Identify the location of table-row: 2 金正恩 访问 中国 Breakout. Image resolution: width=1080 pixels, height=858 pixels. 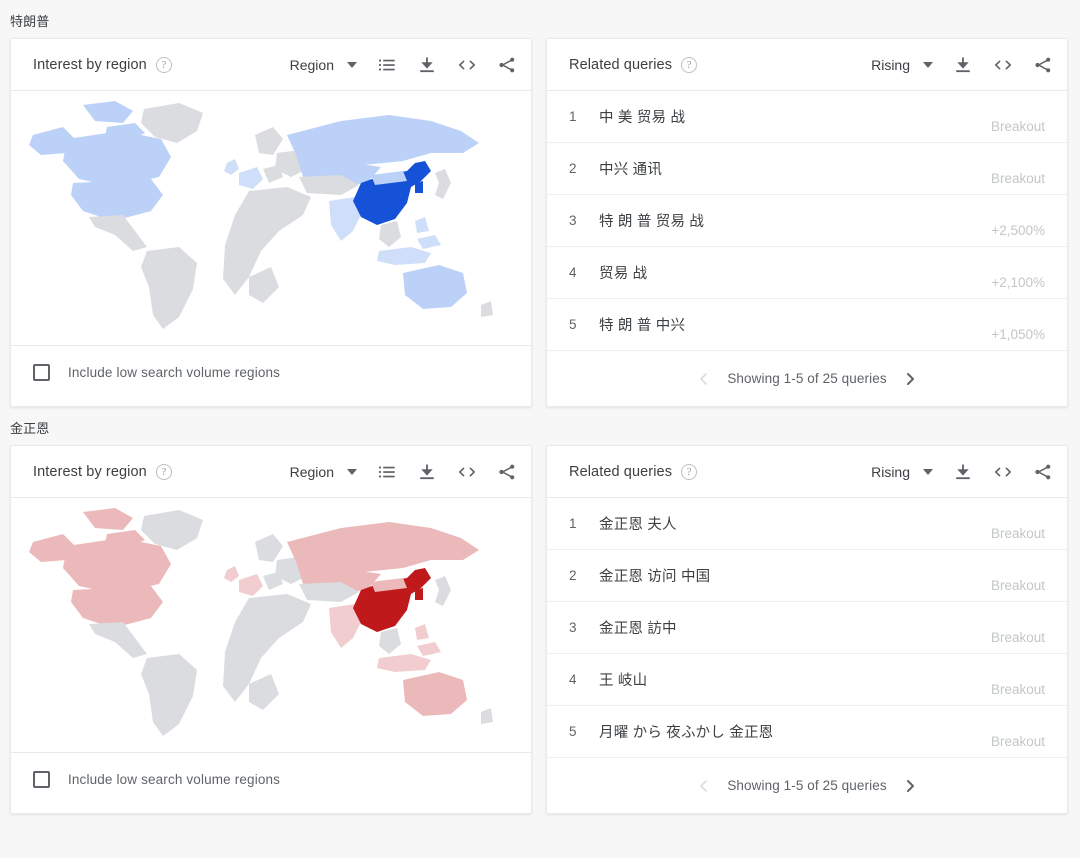
(807, 576).